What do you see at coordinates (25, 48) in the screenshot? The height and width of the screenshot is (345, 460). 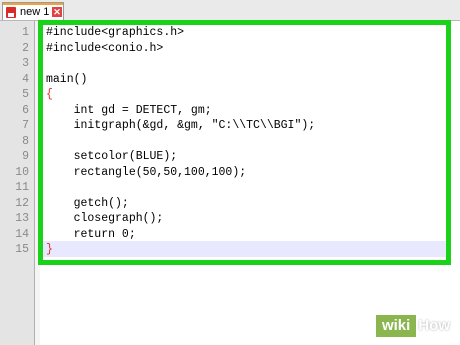 I see `line-number: 2` at bounding box center [25, 48].